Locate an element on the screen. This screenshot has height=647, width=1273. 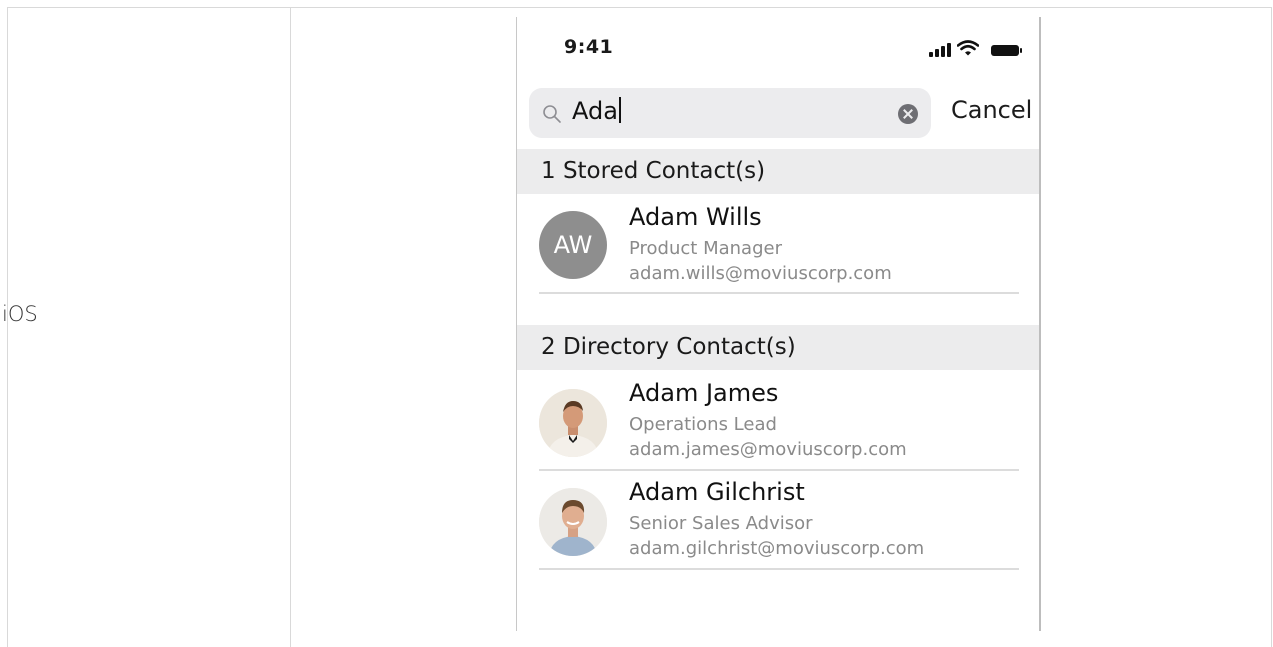
directory-contacts-header: 2 Directory Contact(s) is located at coordinates (778, 347).